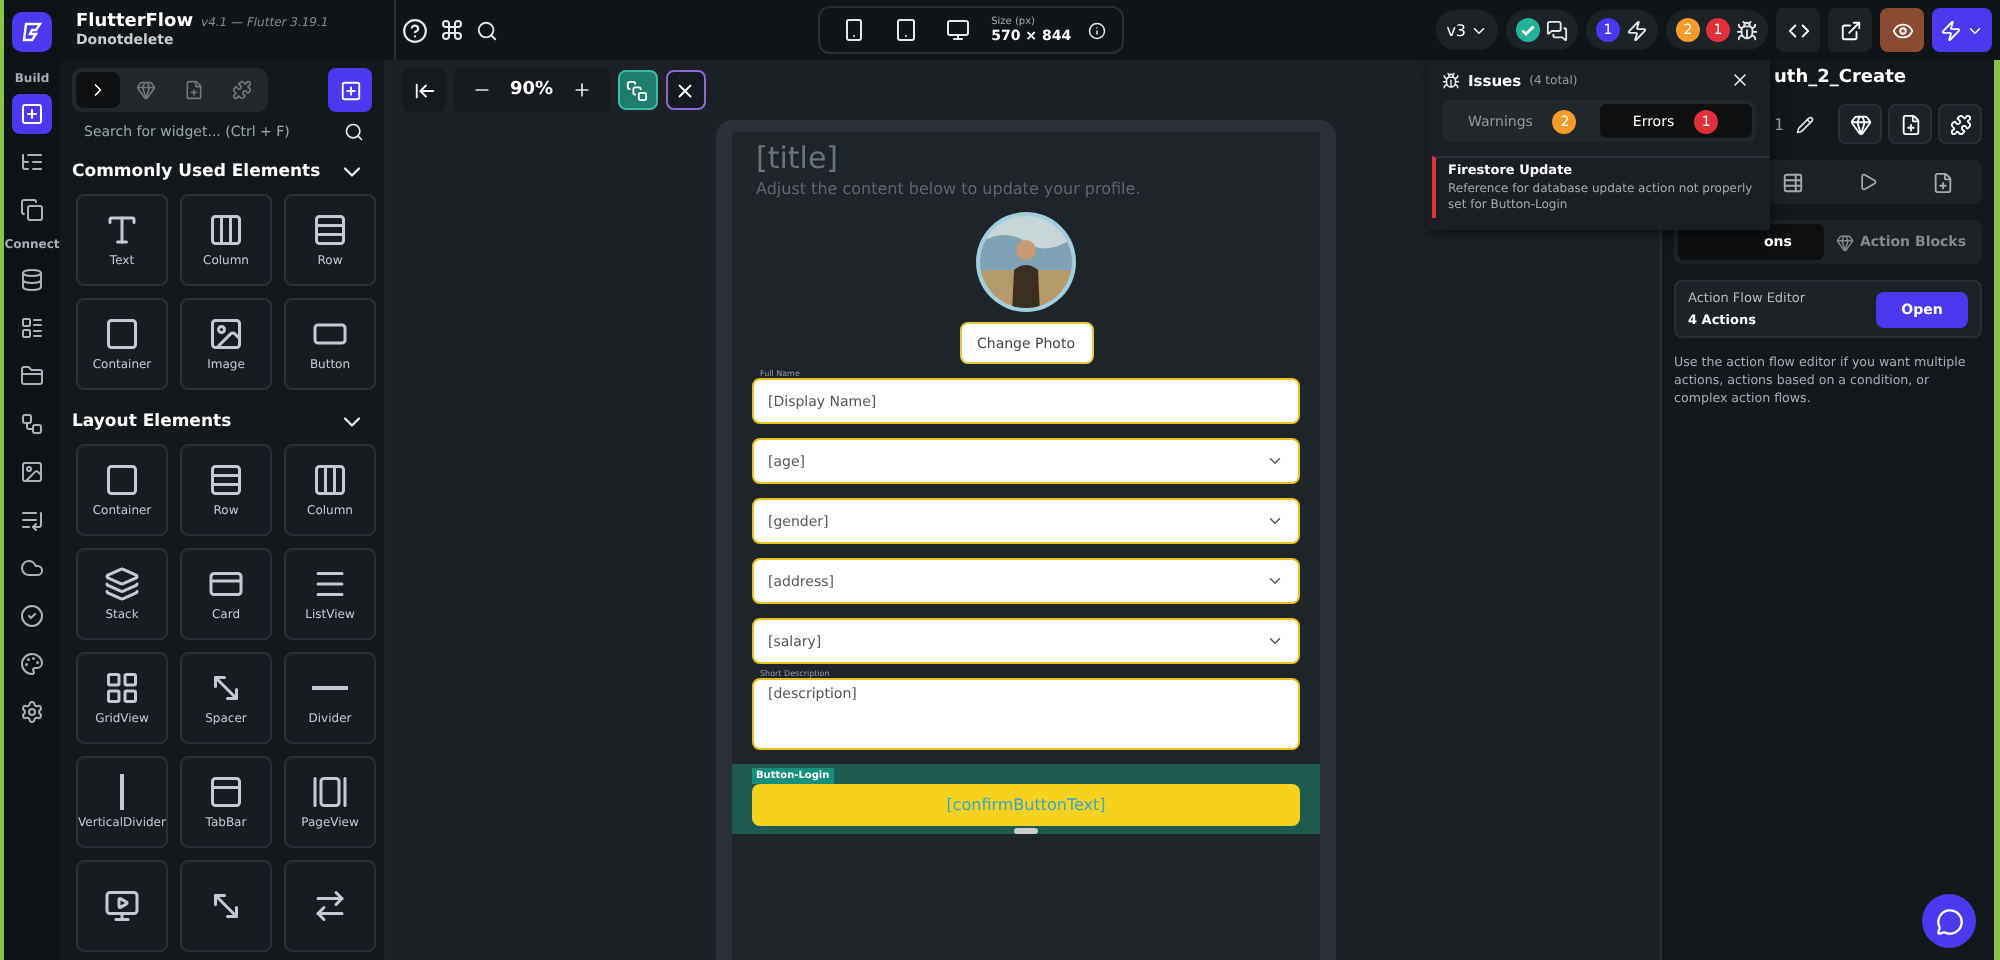  What do you see at coordinates (1779, 124) in the screenshot?
I see `count-label: 1` at bounding box center [1779, 124].